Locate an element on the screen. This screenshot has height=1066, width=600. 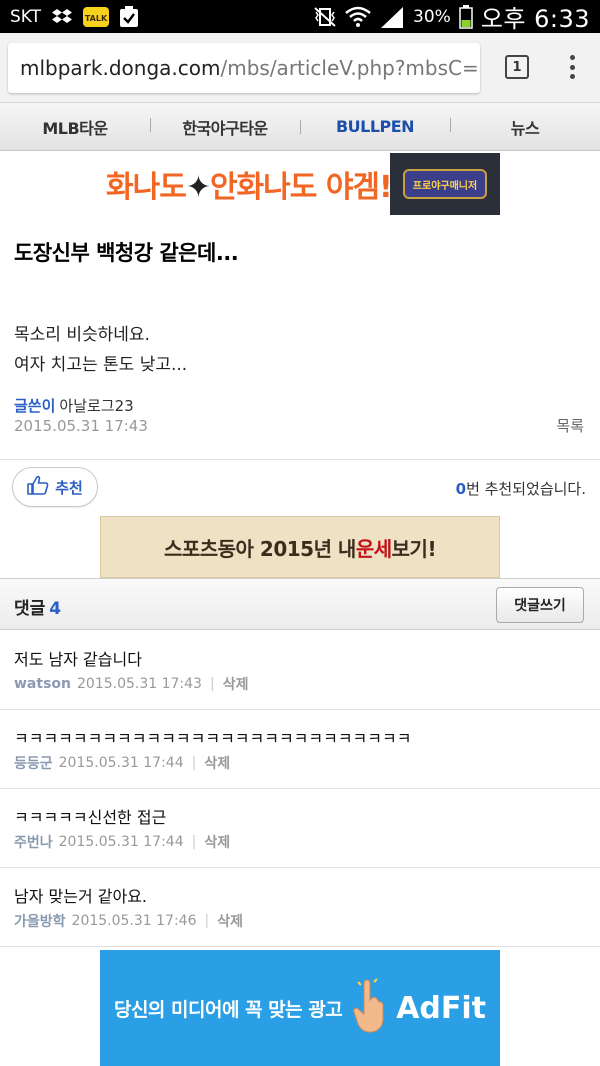
adfit-brand: AdFit is located at coordinates (441, 1008).